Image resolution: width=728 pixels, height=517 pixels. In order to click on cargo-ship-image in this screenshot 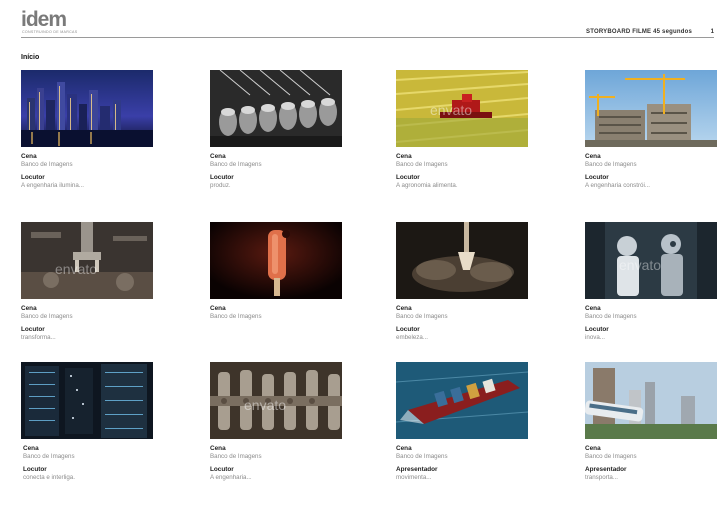, I will do `click(462, 400)`.